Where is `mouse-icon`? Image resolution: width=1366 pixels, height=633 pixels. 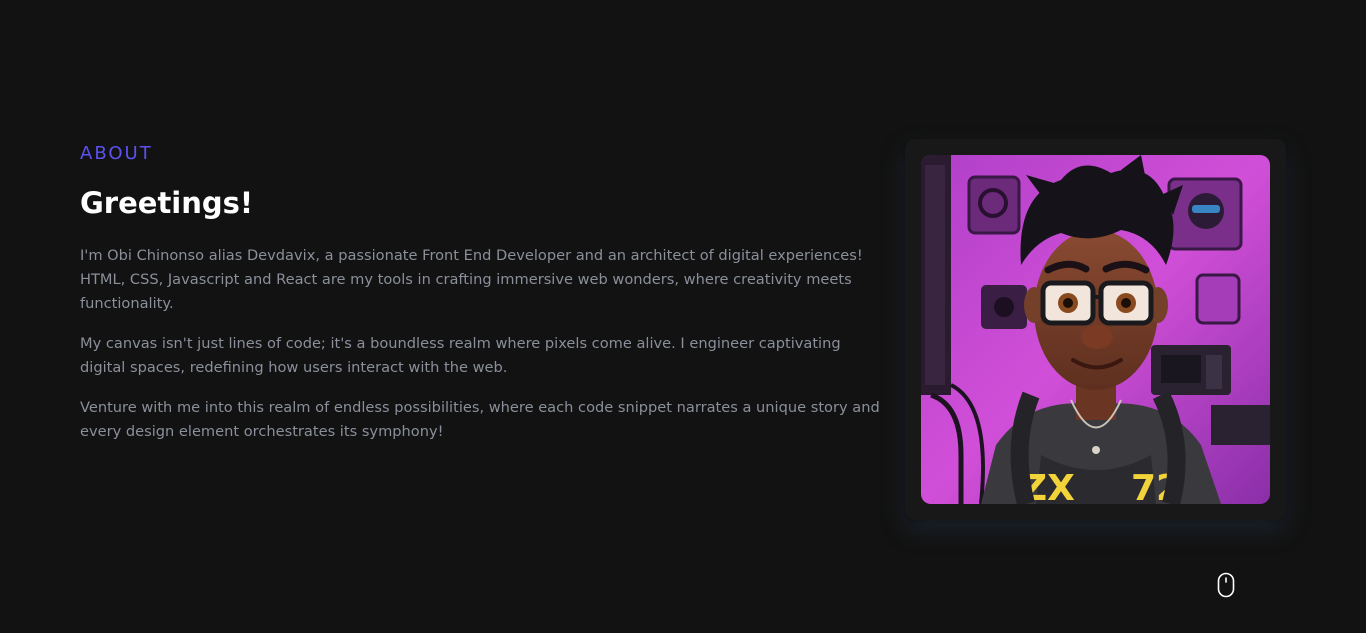
mouse-icon is located at coordinates (1226, 585).